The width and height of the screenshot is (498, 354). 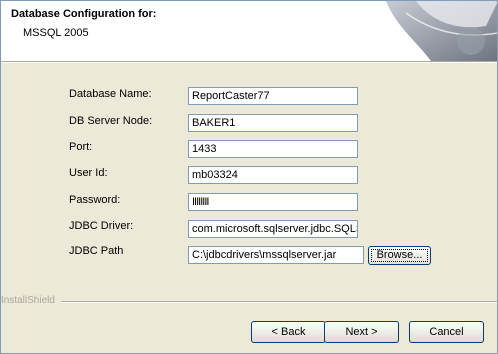 What do you see at coordinates (95, 200) in the screenshot?
I see `password-label: Password:` at bounding box center [95, 200].